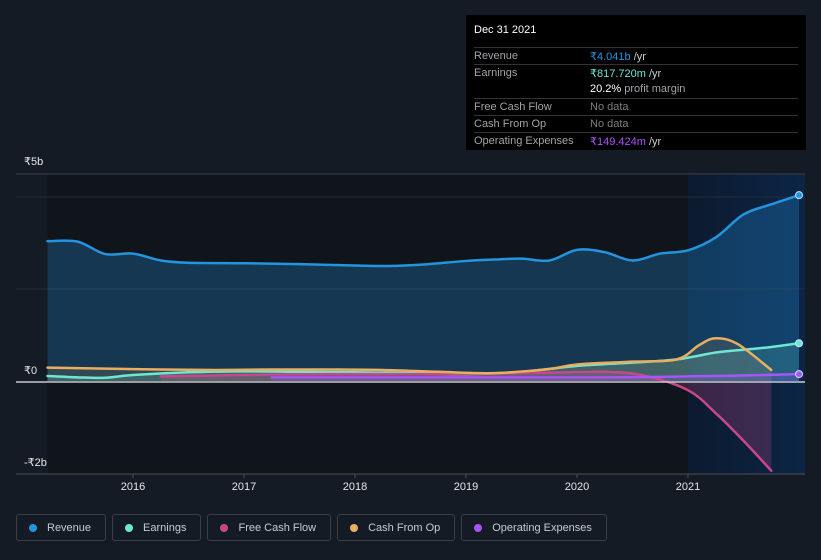 Image resolution: width=821 pixels, height=560 pixels. I want to click on x-tick-label: 2018, so click(355, 487).